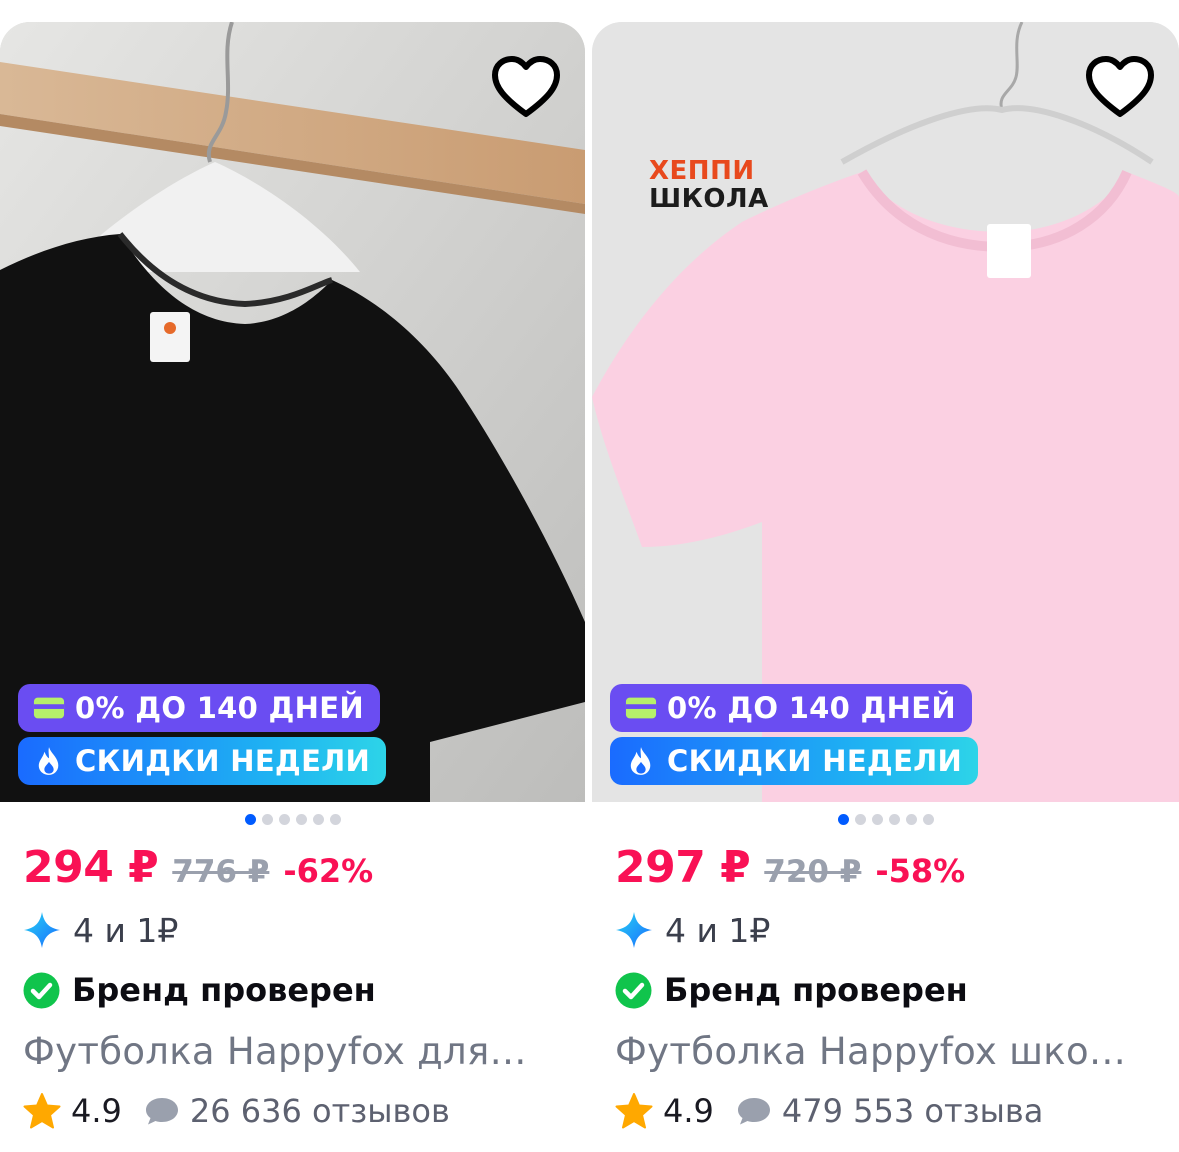 Image resolution: width=1179 pixels, height=1152 pixels. Describe the element at coordinates (702, 171) in the screenshot. I see `logo-line-1: ХЕППИ` at that location.